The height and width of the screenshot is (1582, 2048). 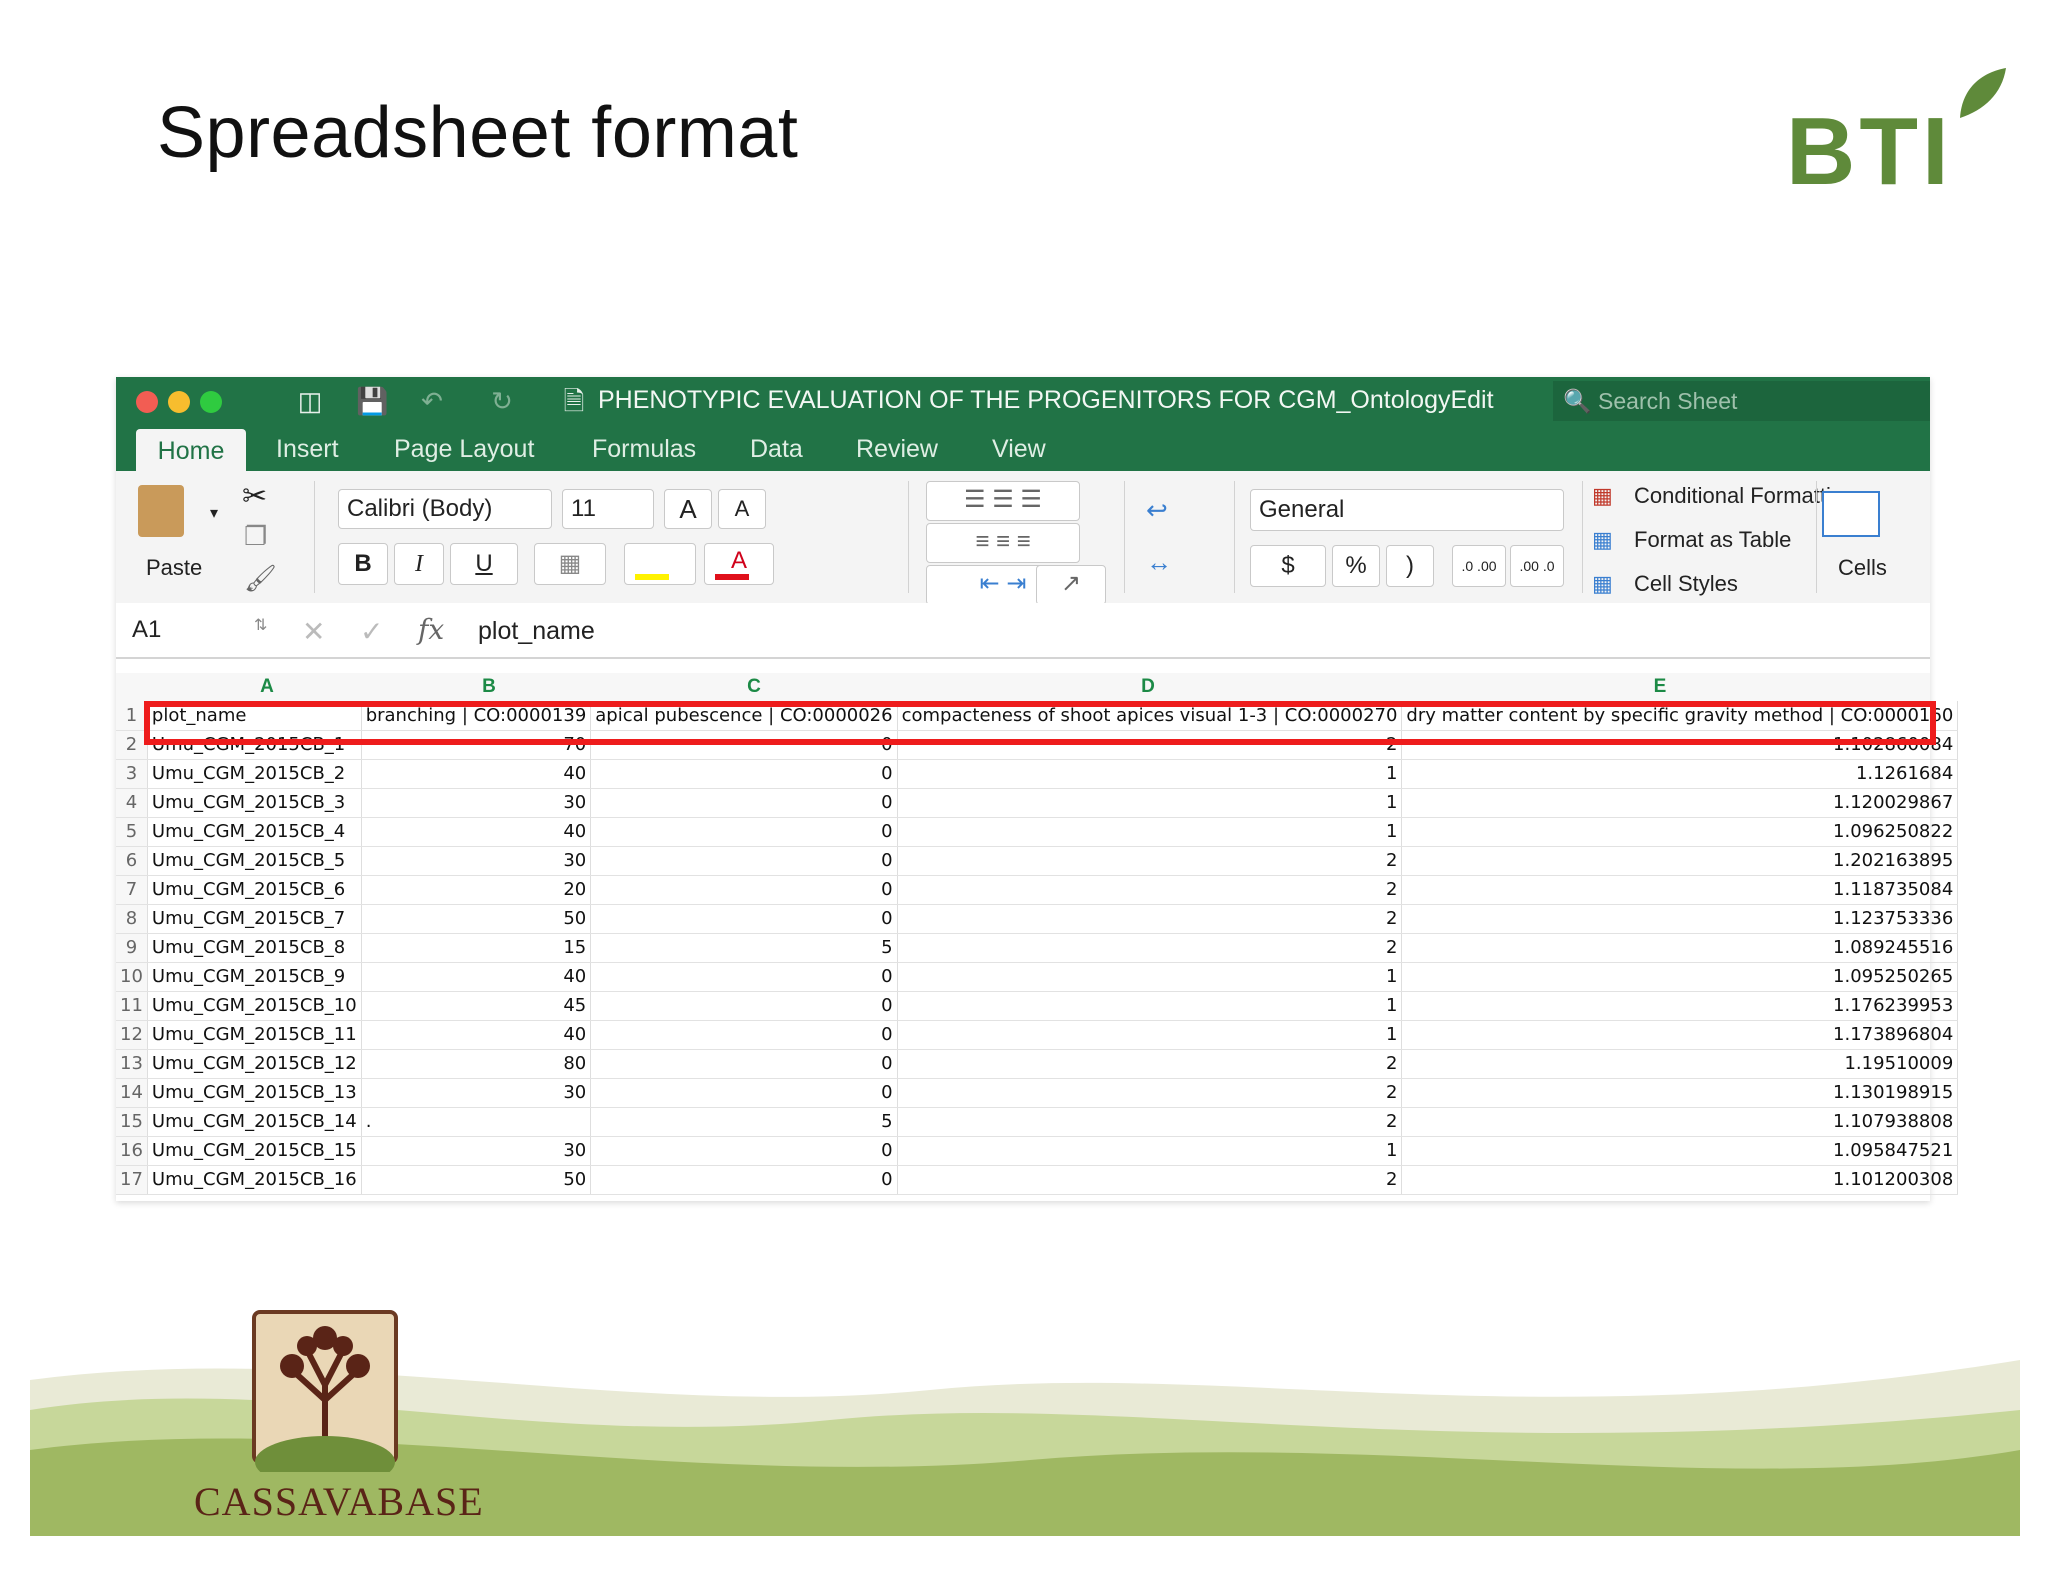 I want to click on cell-plot-name: Umu_CGM_2015CB_16, so click(x=254, y=1180).